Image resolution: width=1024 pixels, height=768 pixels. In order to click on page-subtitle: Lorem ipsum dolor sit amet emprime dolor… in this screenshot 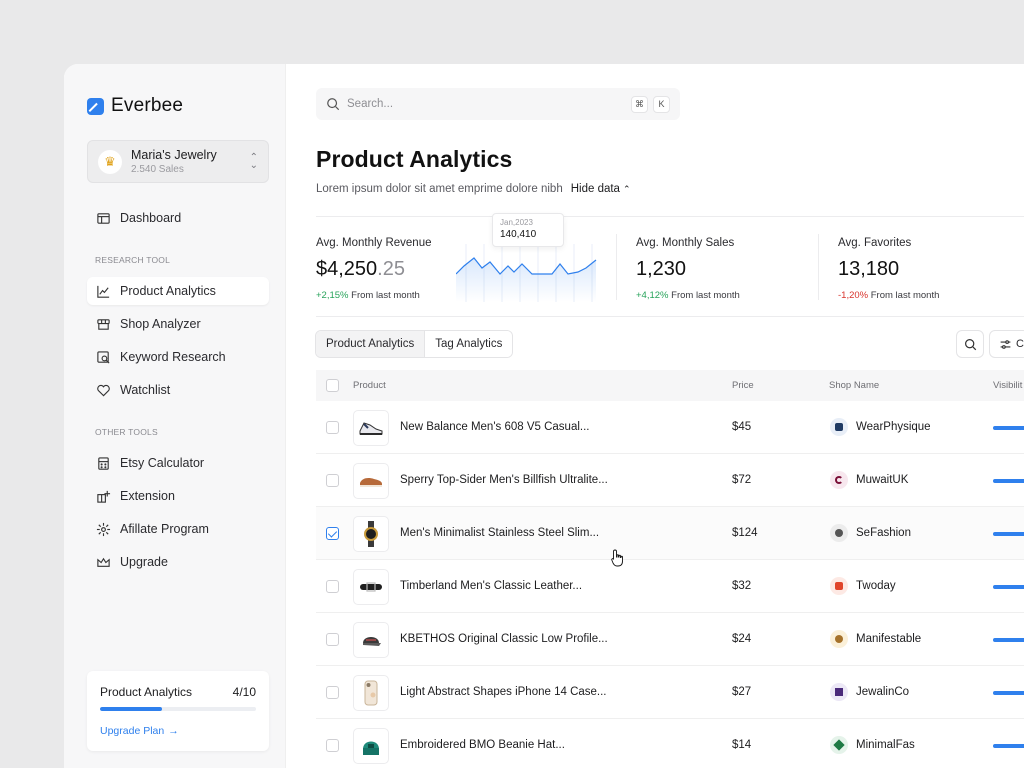, I will do `click(439, 189)`.